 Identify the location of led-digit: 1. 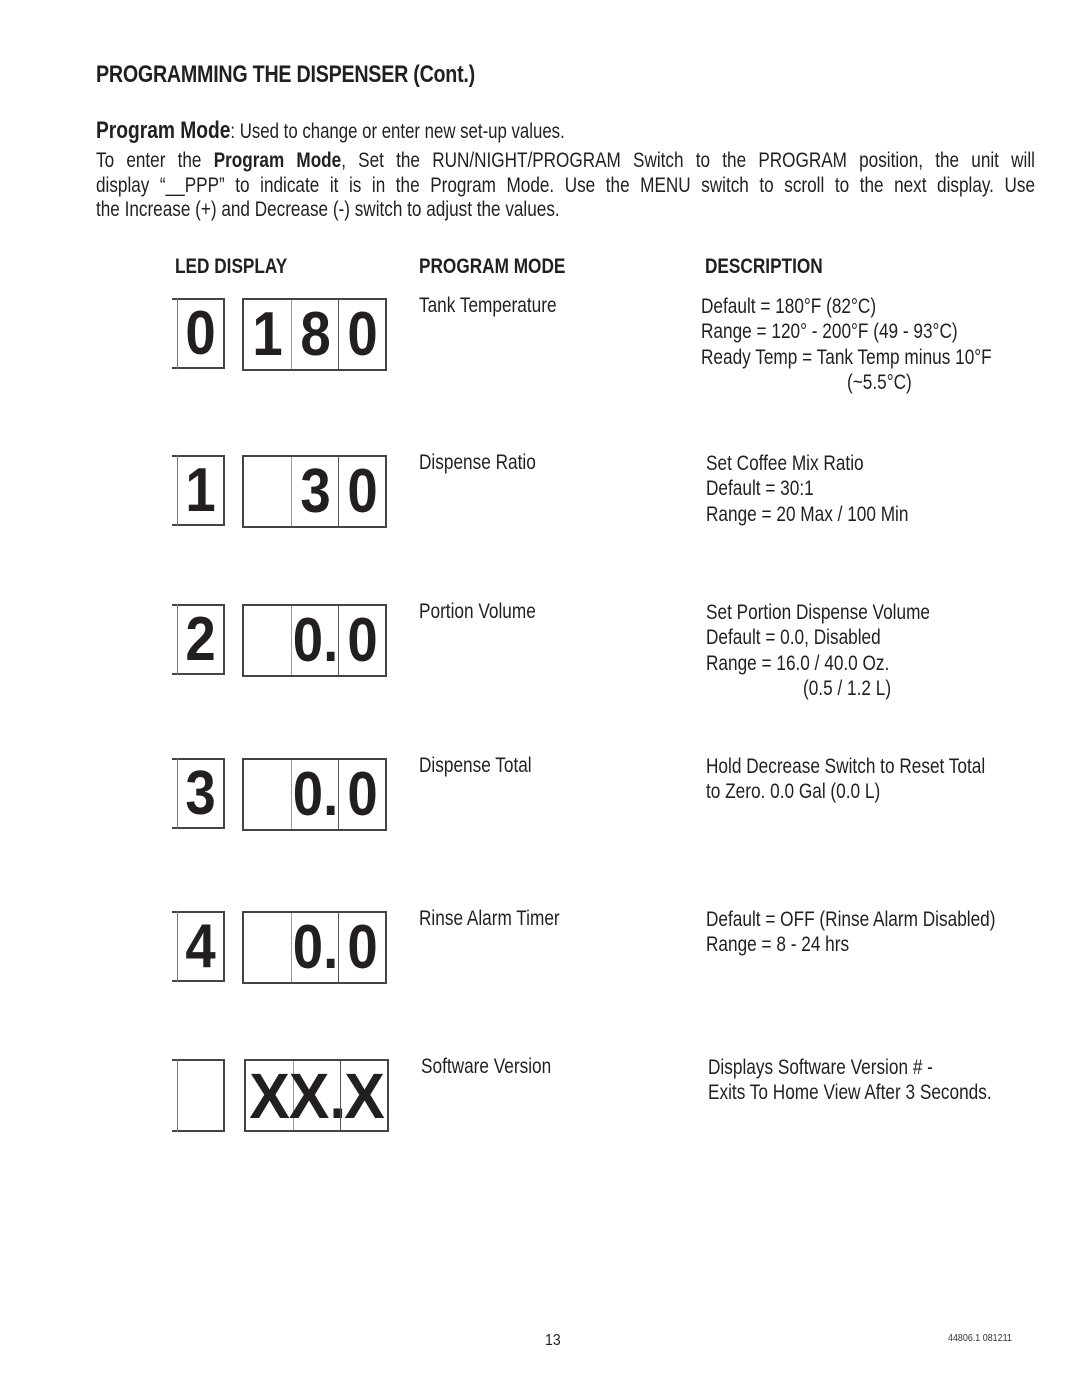
(267, 334).